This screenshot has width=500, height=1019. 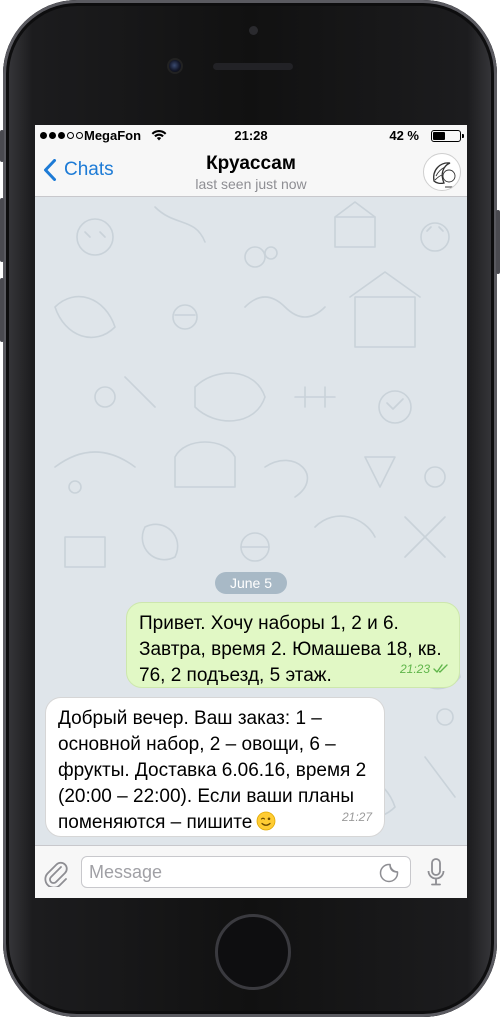 I want to click on microphone-icon, so click(x=436, y=872).